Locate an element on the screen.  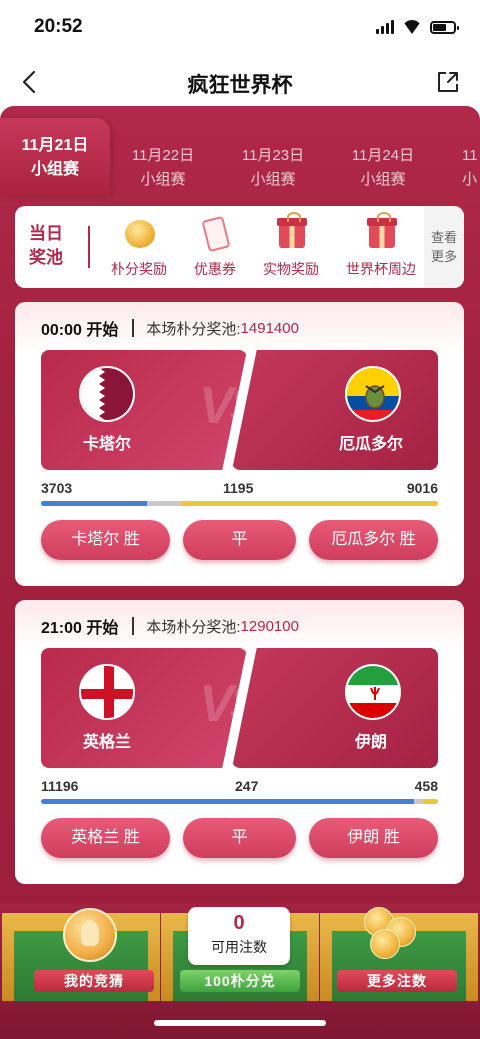
exchange-button: 100朴分兑 is located at coordinates (240, 981).